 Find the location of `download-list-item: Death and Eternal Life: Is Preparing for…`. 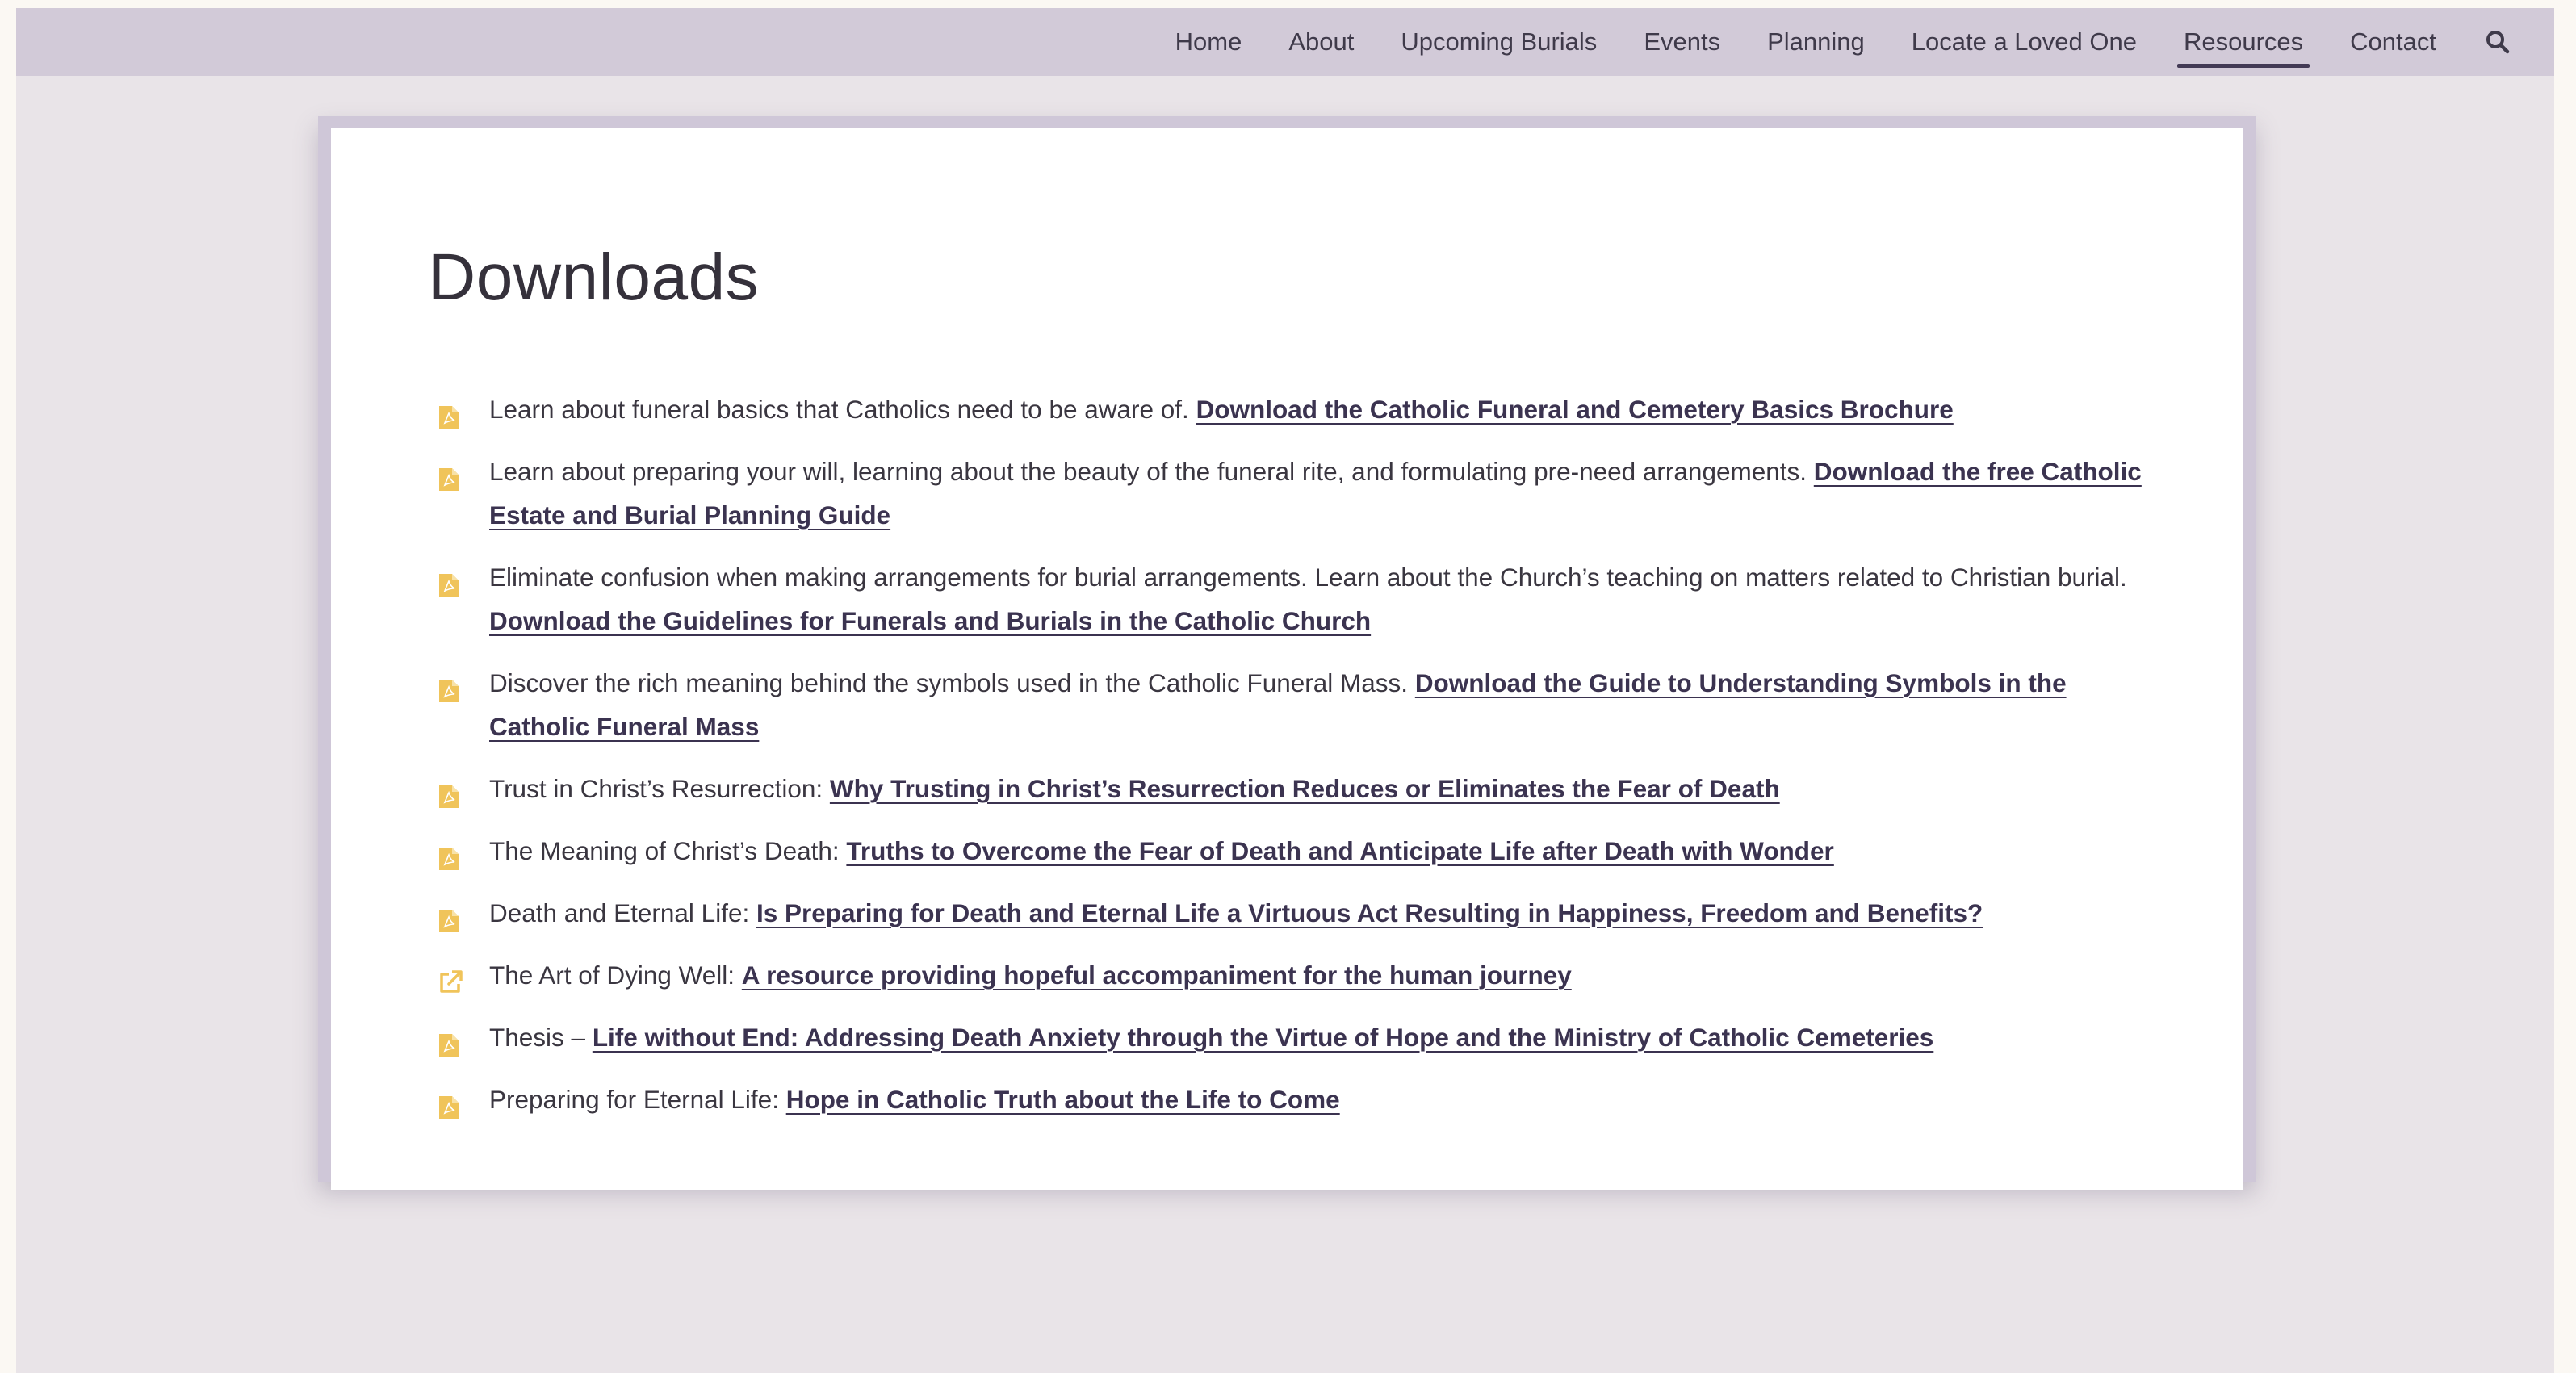

download-list-item: Death and Eternal Life: Is Preparing for… is located at coordinates (1287, 913).